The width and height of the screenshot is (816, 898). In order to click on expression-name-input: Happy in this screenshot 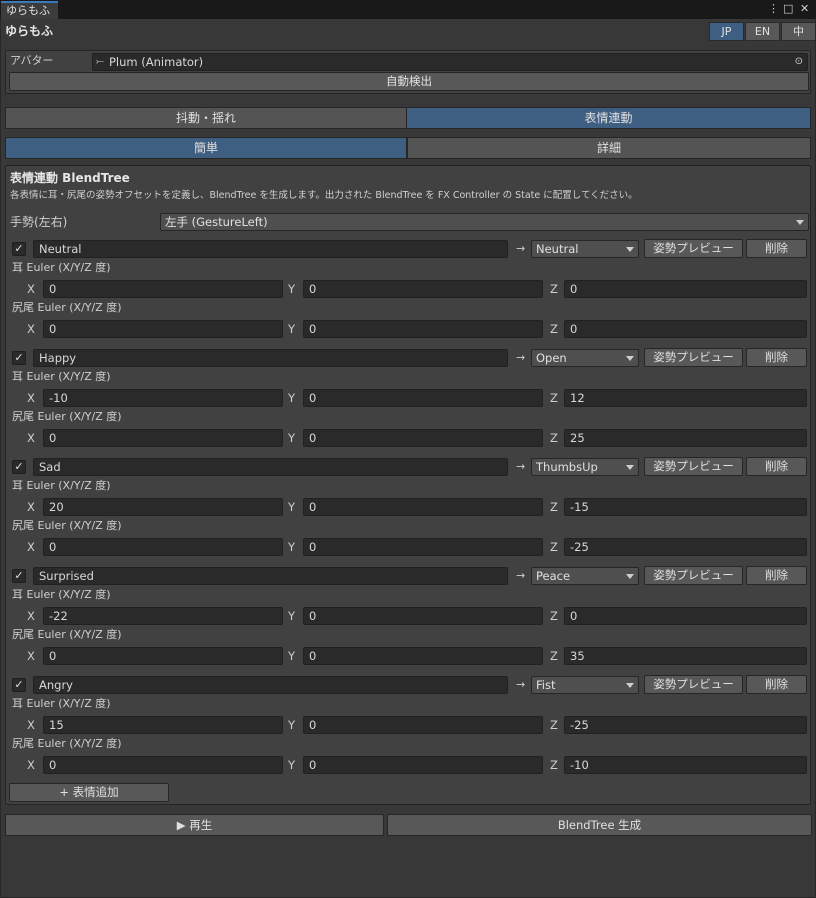, I will do `click(270, 358)`.